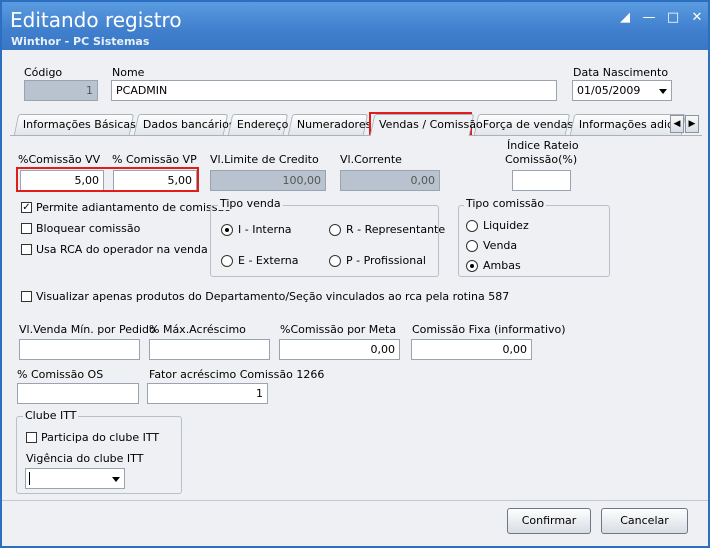  What do you see at coordinates (29, 478) in the screenshot?
I see `text-cursor` at bounding box center [29, 478].